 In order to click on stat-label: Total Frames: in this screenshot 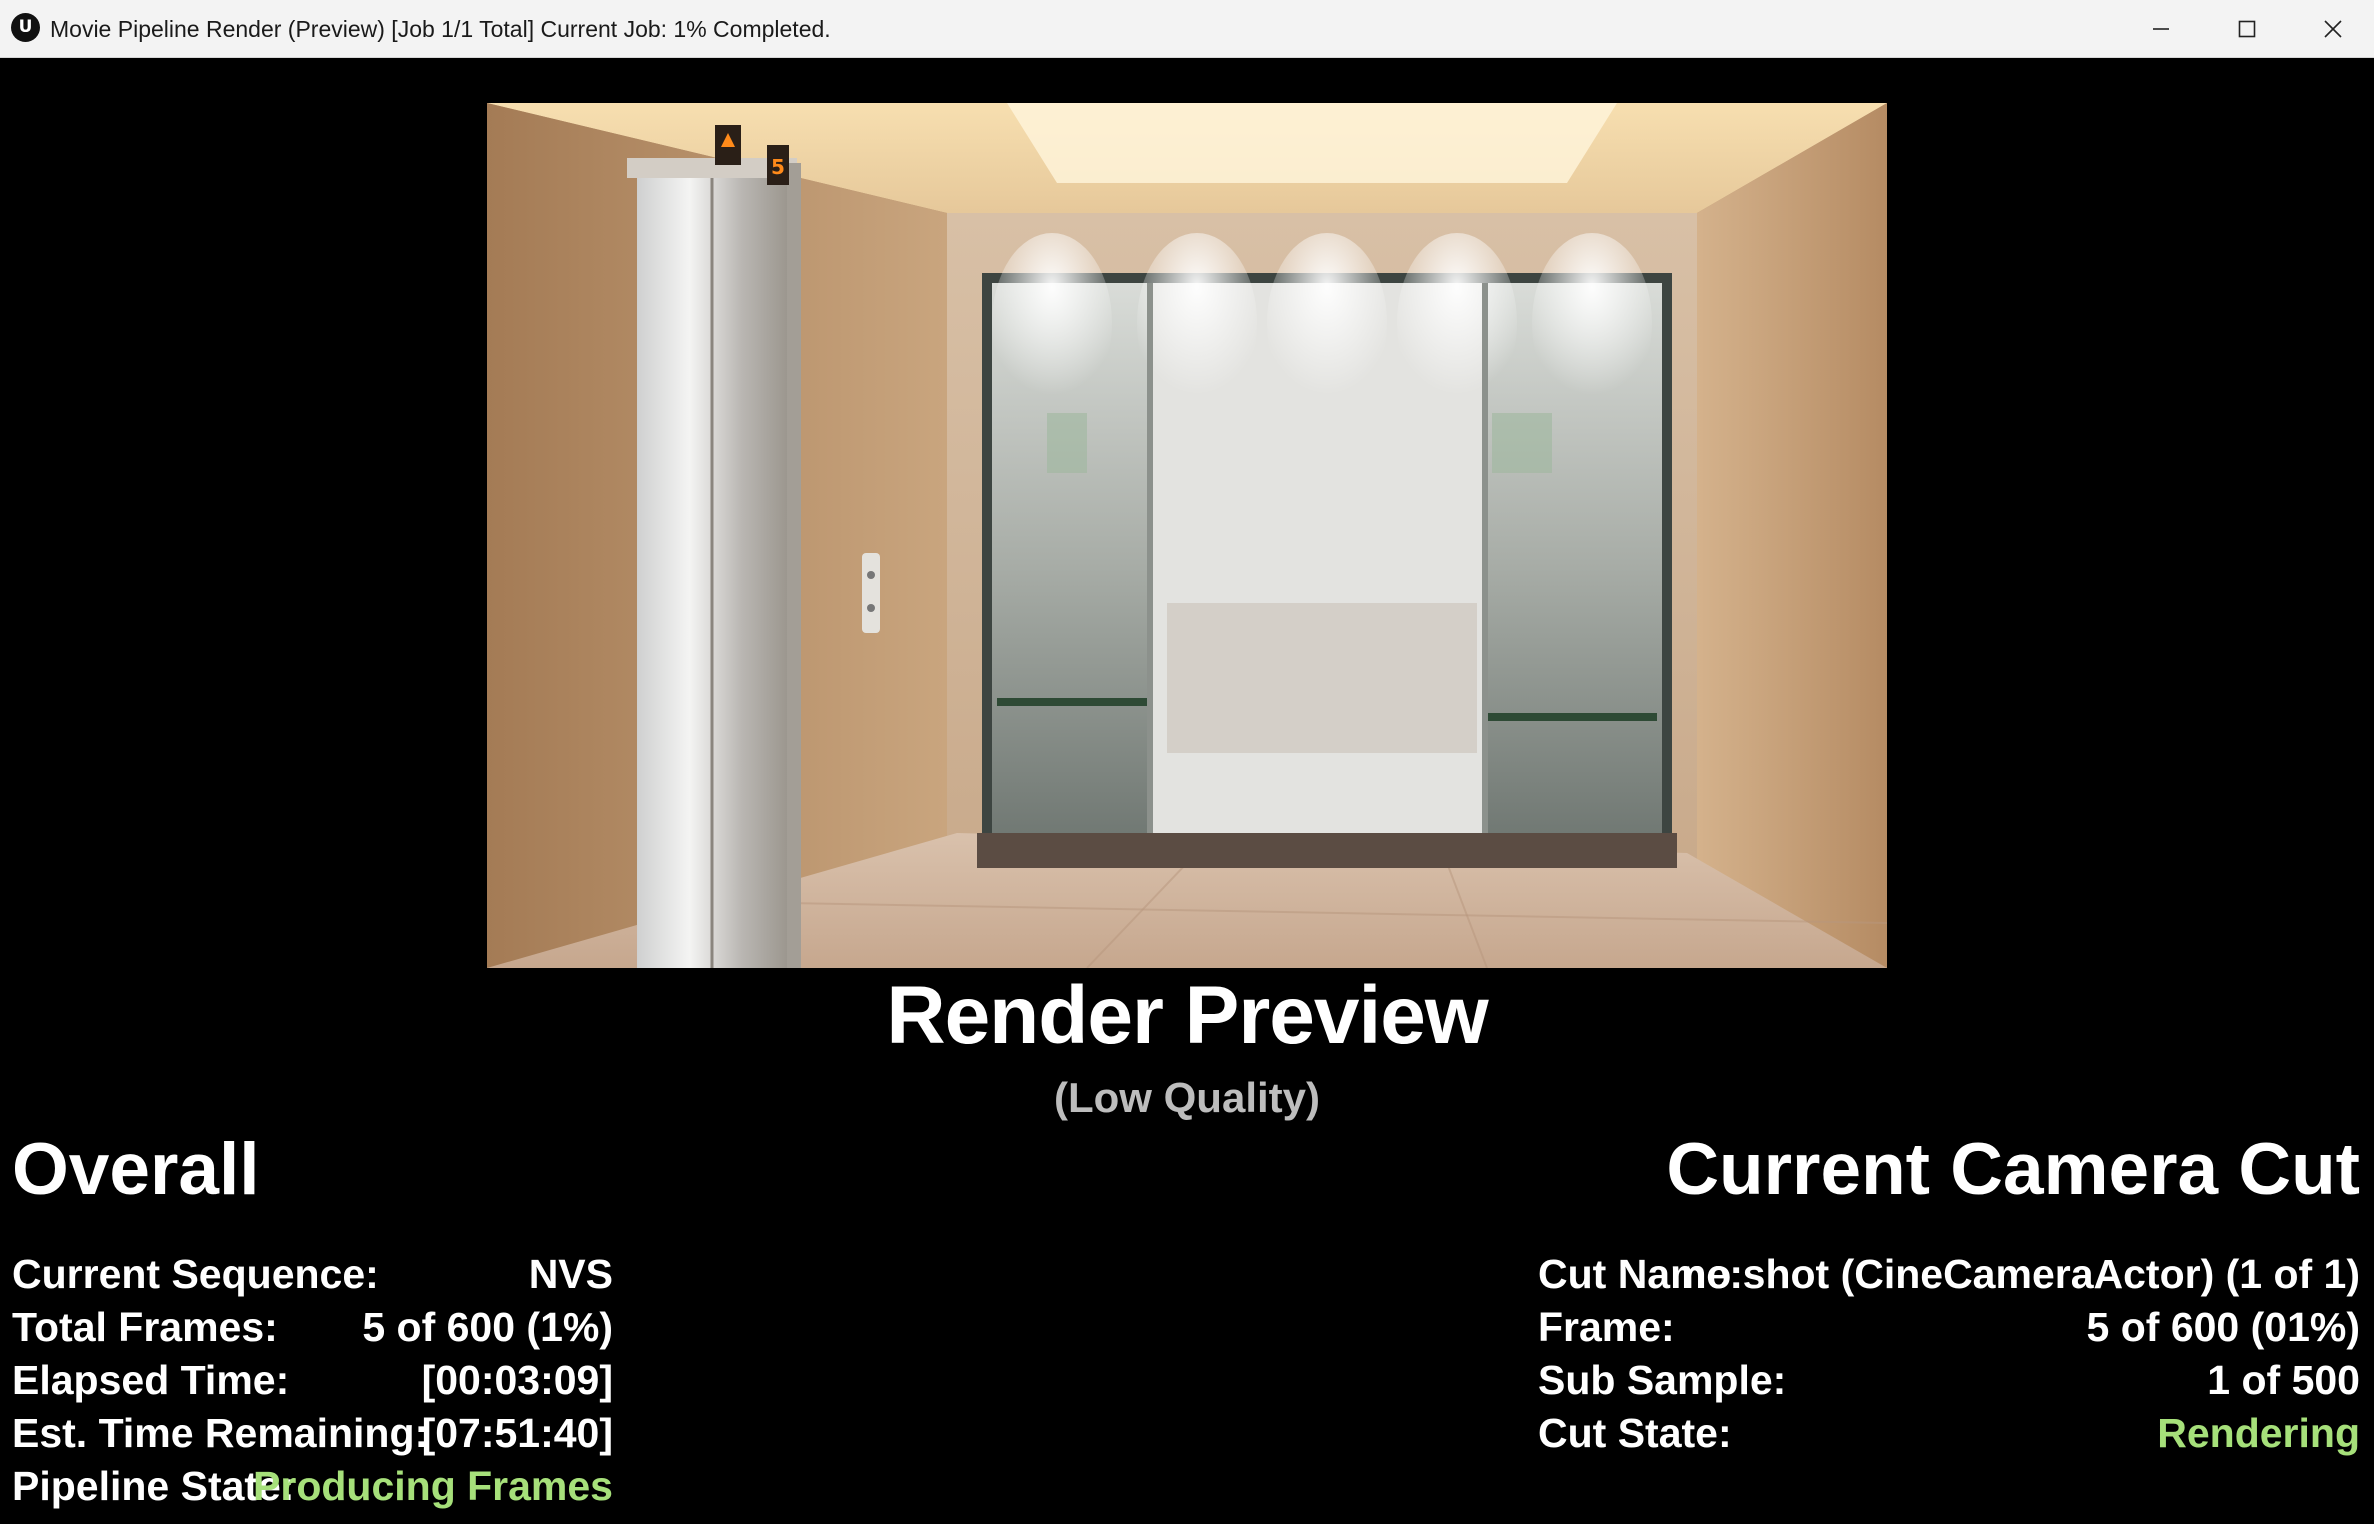, I will do `click(145, 1327)`.